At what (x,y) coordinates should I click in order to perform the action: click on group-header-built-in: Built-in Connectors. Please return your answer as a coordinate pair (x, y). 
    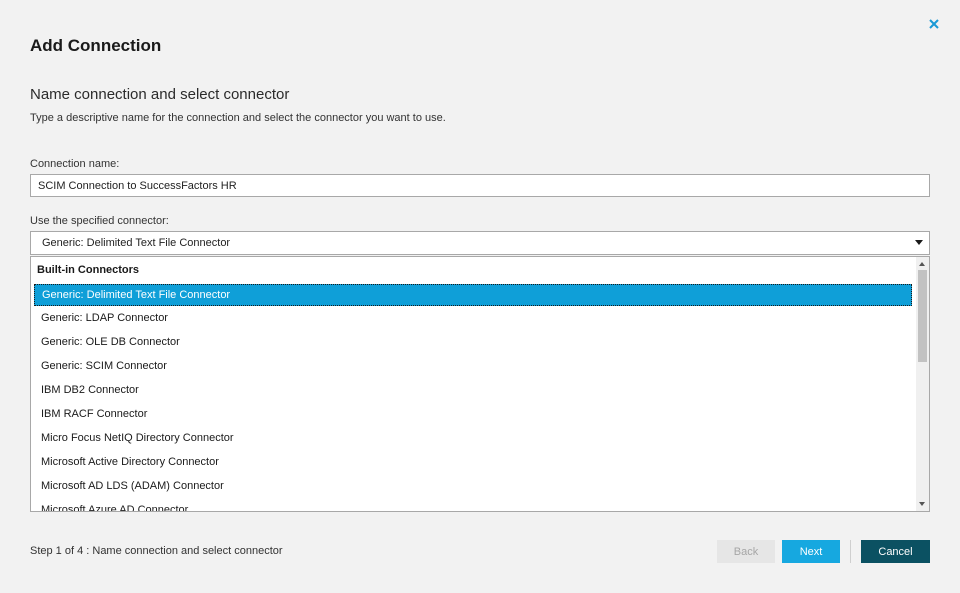
    Looking at the image, I should click on (88, 270).